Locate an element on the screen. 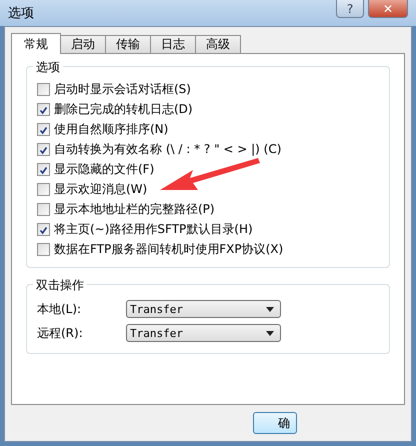 The height and width of the screenshot is (446, 416). dialog-button: 确 is located at coordinates (275, 423).